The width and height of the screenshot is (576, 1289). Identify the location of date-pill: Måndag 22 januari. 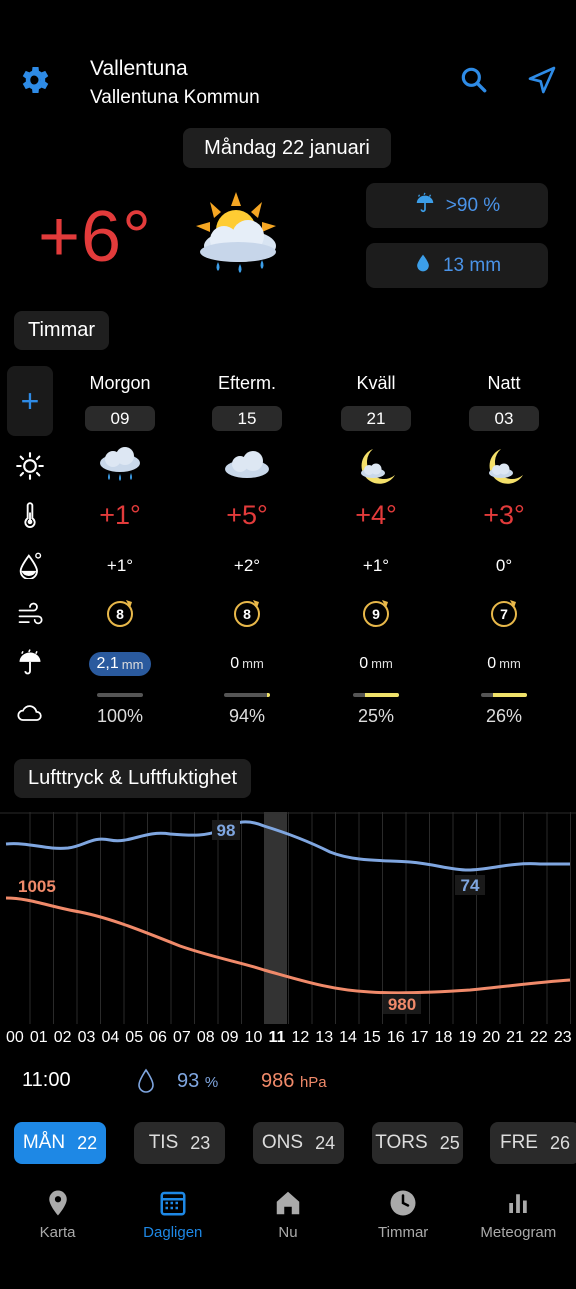
(287, 148).